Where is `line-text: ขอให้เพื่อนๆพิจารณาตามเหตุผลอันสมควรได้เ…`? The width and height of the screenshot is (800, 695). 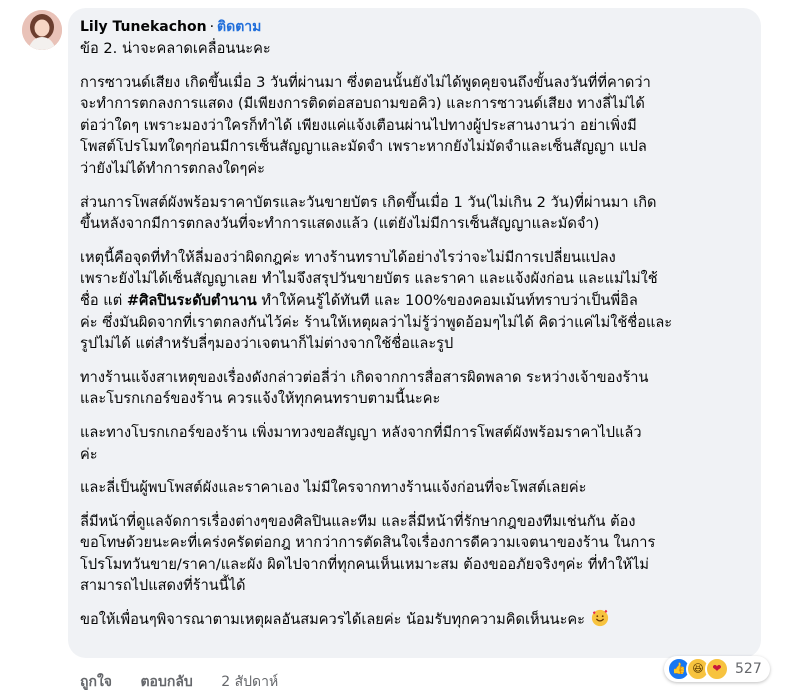 line-text: ขอให้เพื่อนๆพิจารณาตามเหตุผลอันสมควรได้เ… is located at coordinates (333, 620).